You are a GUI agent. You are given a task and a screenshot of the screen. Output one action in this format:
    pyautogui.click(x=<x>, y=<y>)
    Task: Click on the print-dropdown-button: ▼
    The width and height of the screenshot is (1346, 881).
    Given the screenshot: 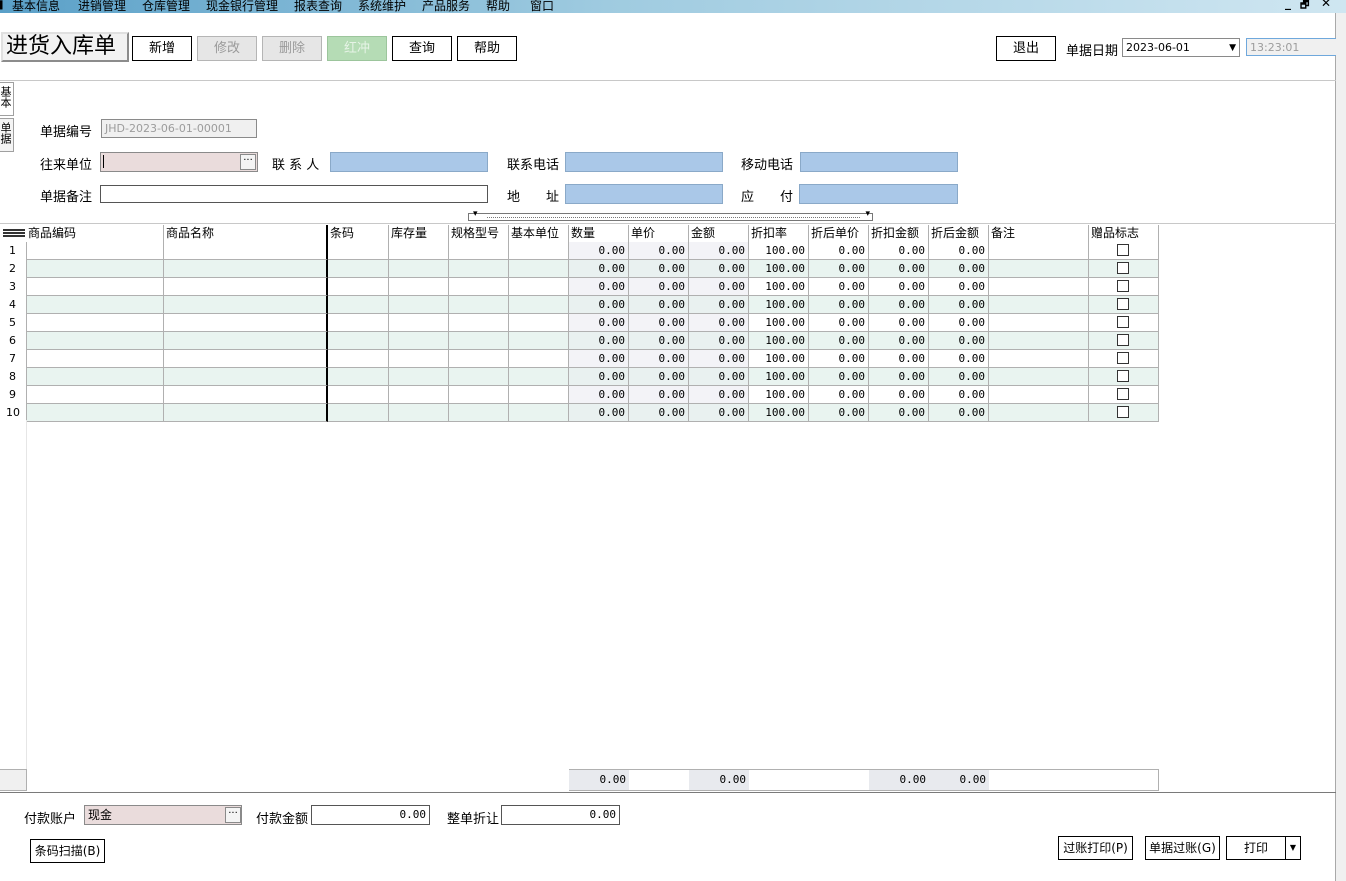 What is the action you would take?
    pyautogui.click(x=1293, y=848)
    